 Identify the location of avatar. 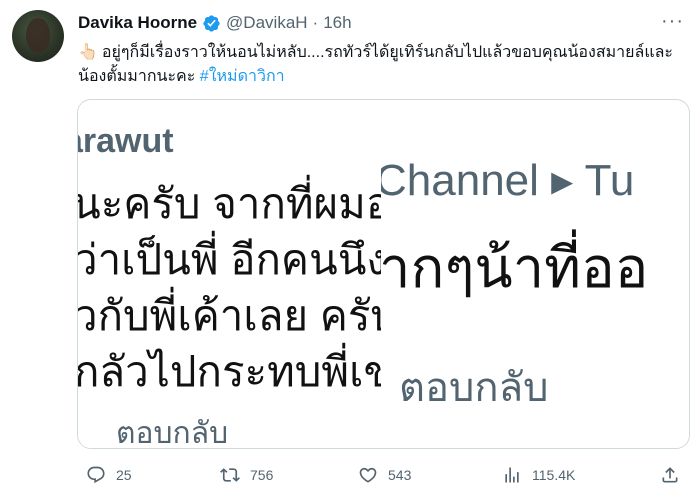
(38, 36).